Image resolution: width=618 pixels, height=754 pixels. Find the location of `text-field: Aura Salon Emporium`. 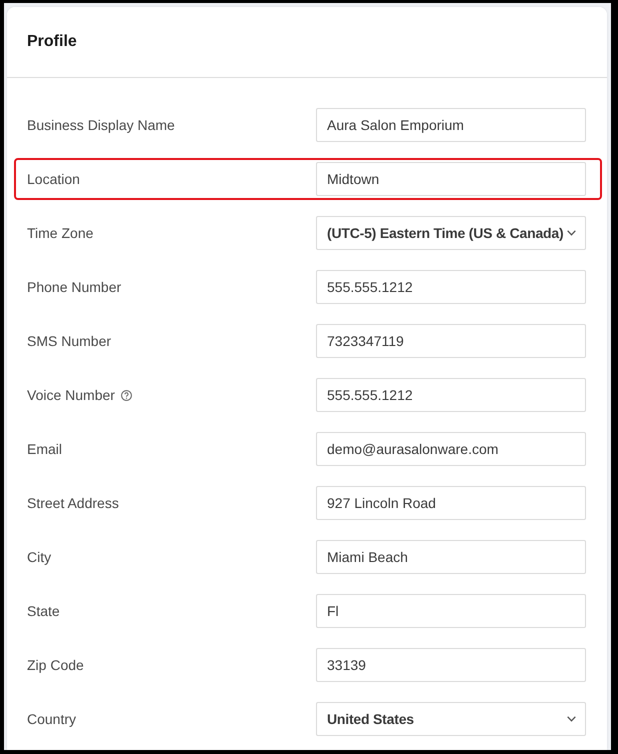

text-field: Aura Salon Emporium is located at coordinates (451, 125).